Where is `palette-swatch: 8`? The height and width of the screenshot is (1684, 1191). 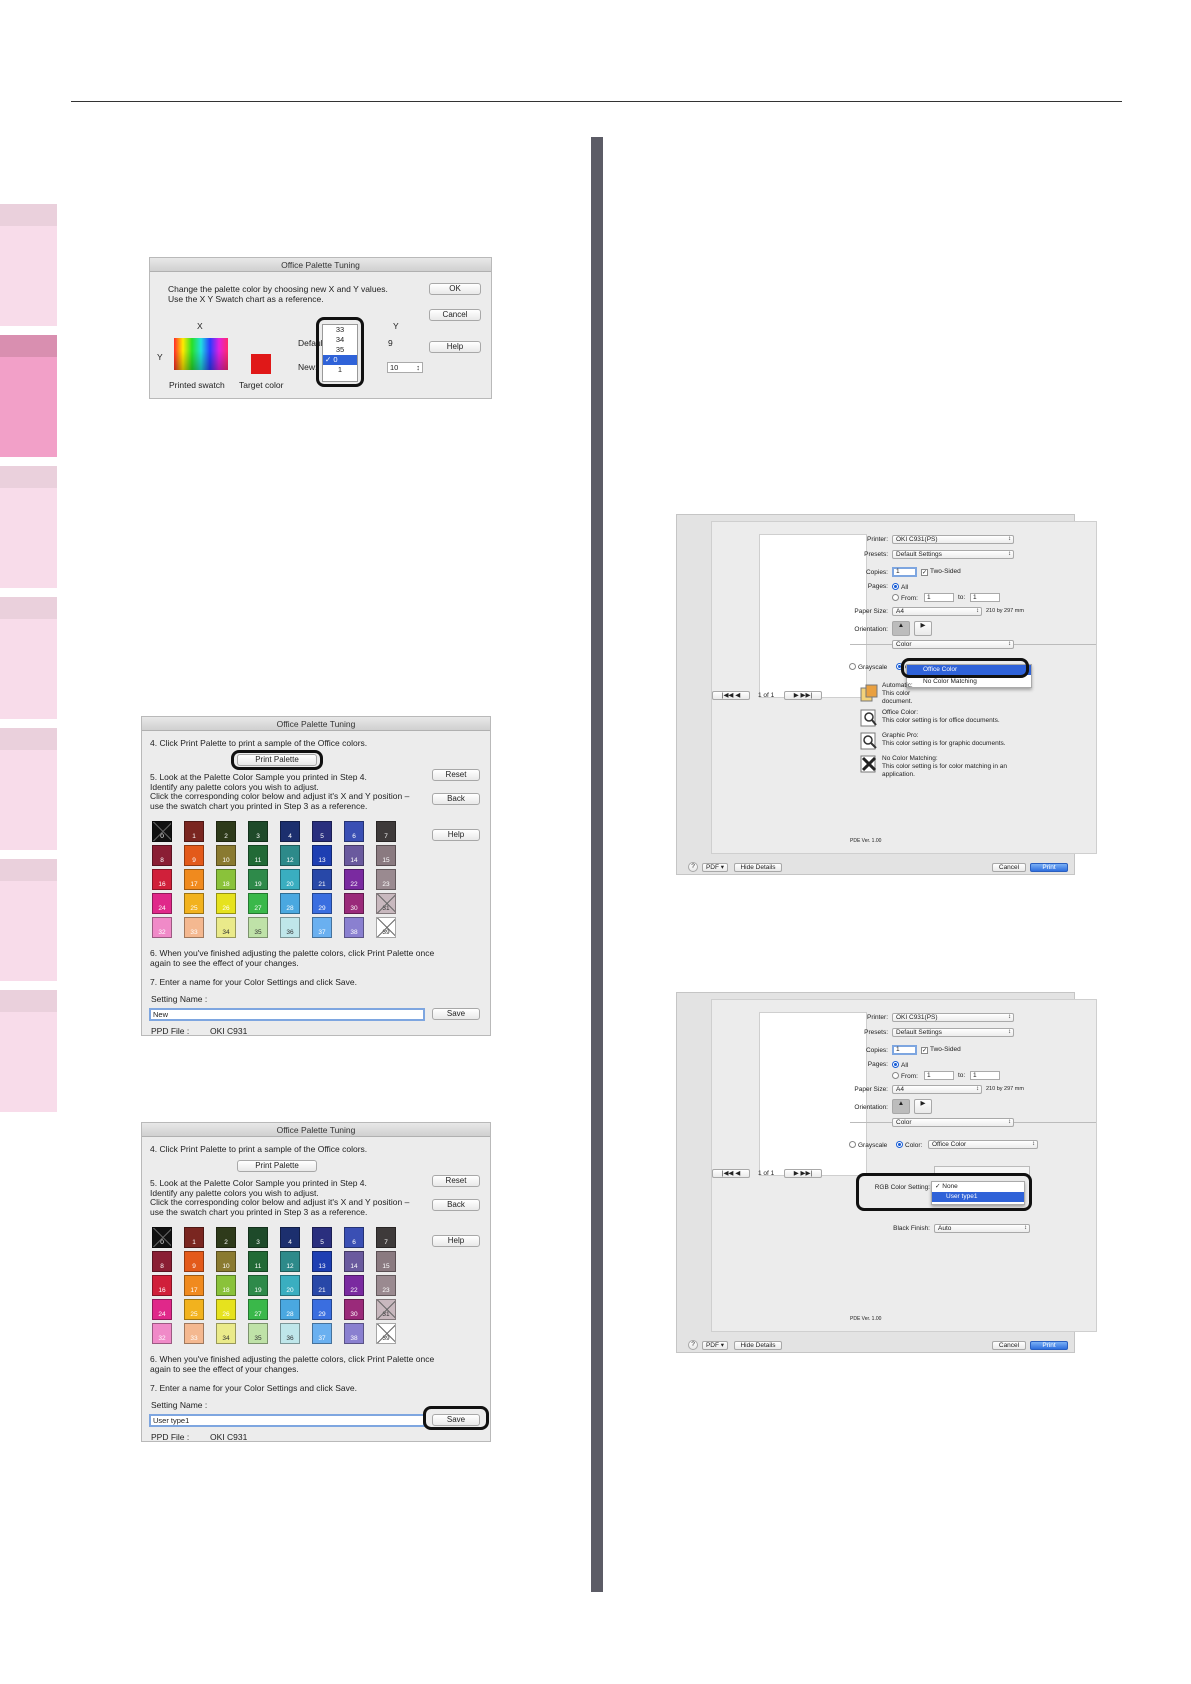
palette-swatch: 8 is located at coordinates (162, 855).